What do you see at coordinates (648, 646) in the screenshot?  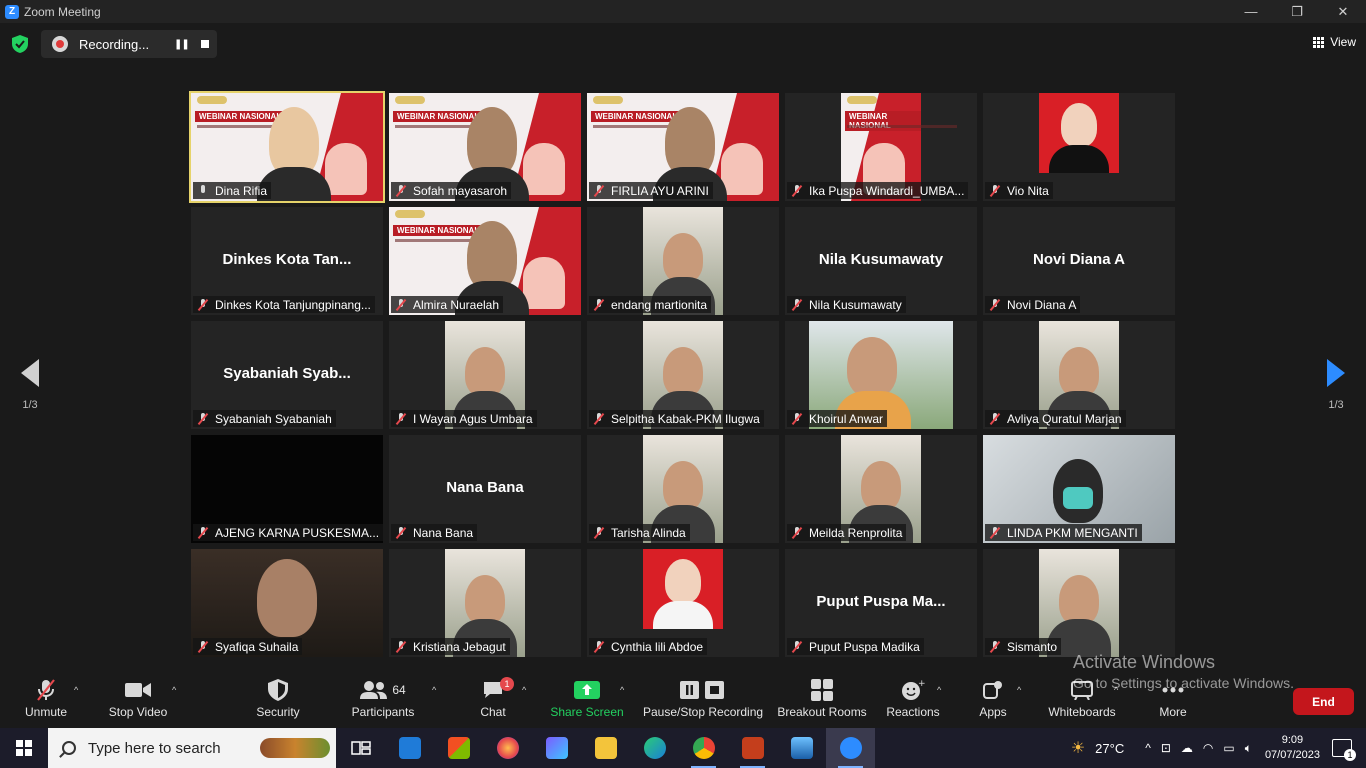 I see `participant-name-label: Cynthia lili Abdoe` at bounding box center [648, 646].